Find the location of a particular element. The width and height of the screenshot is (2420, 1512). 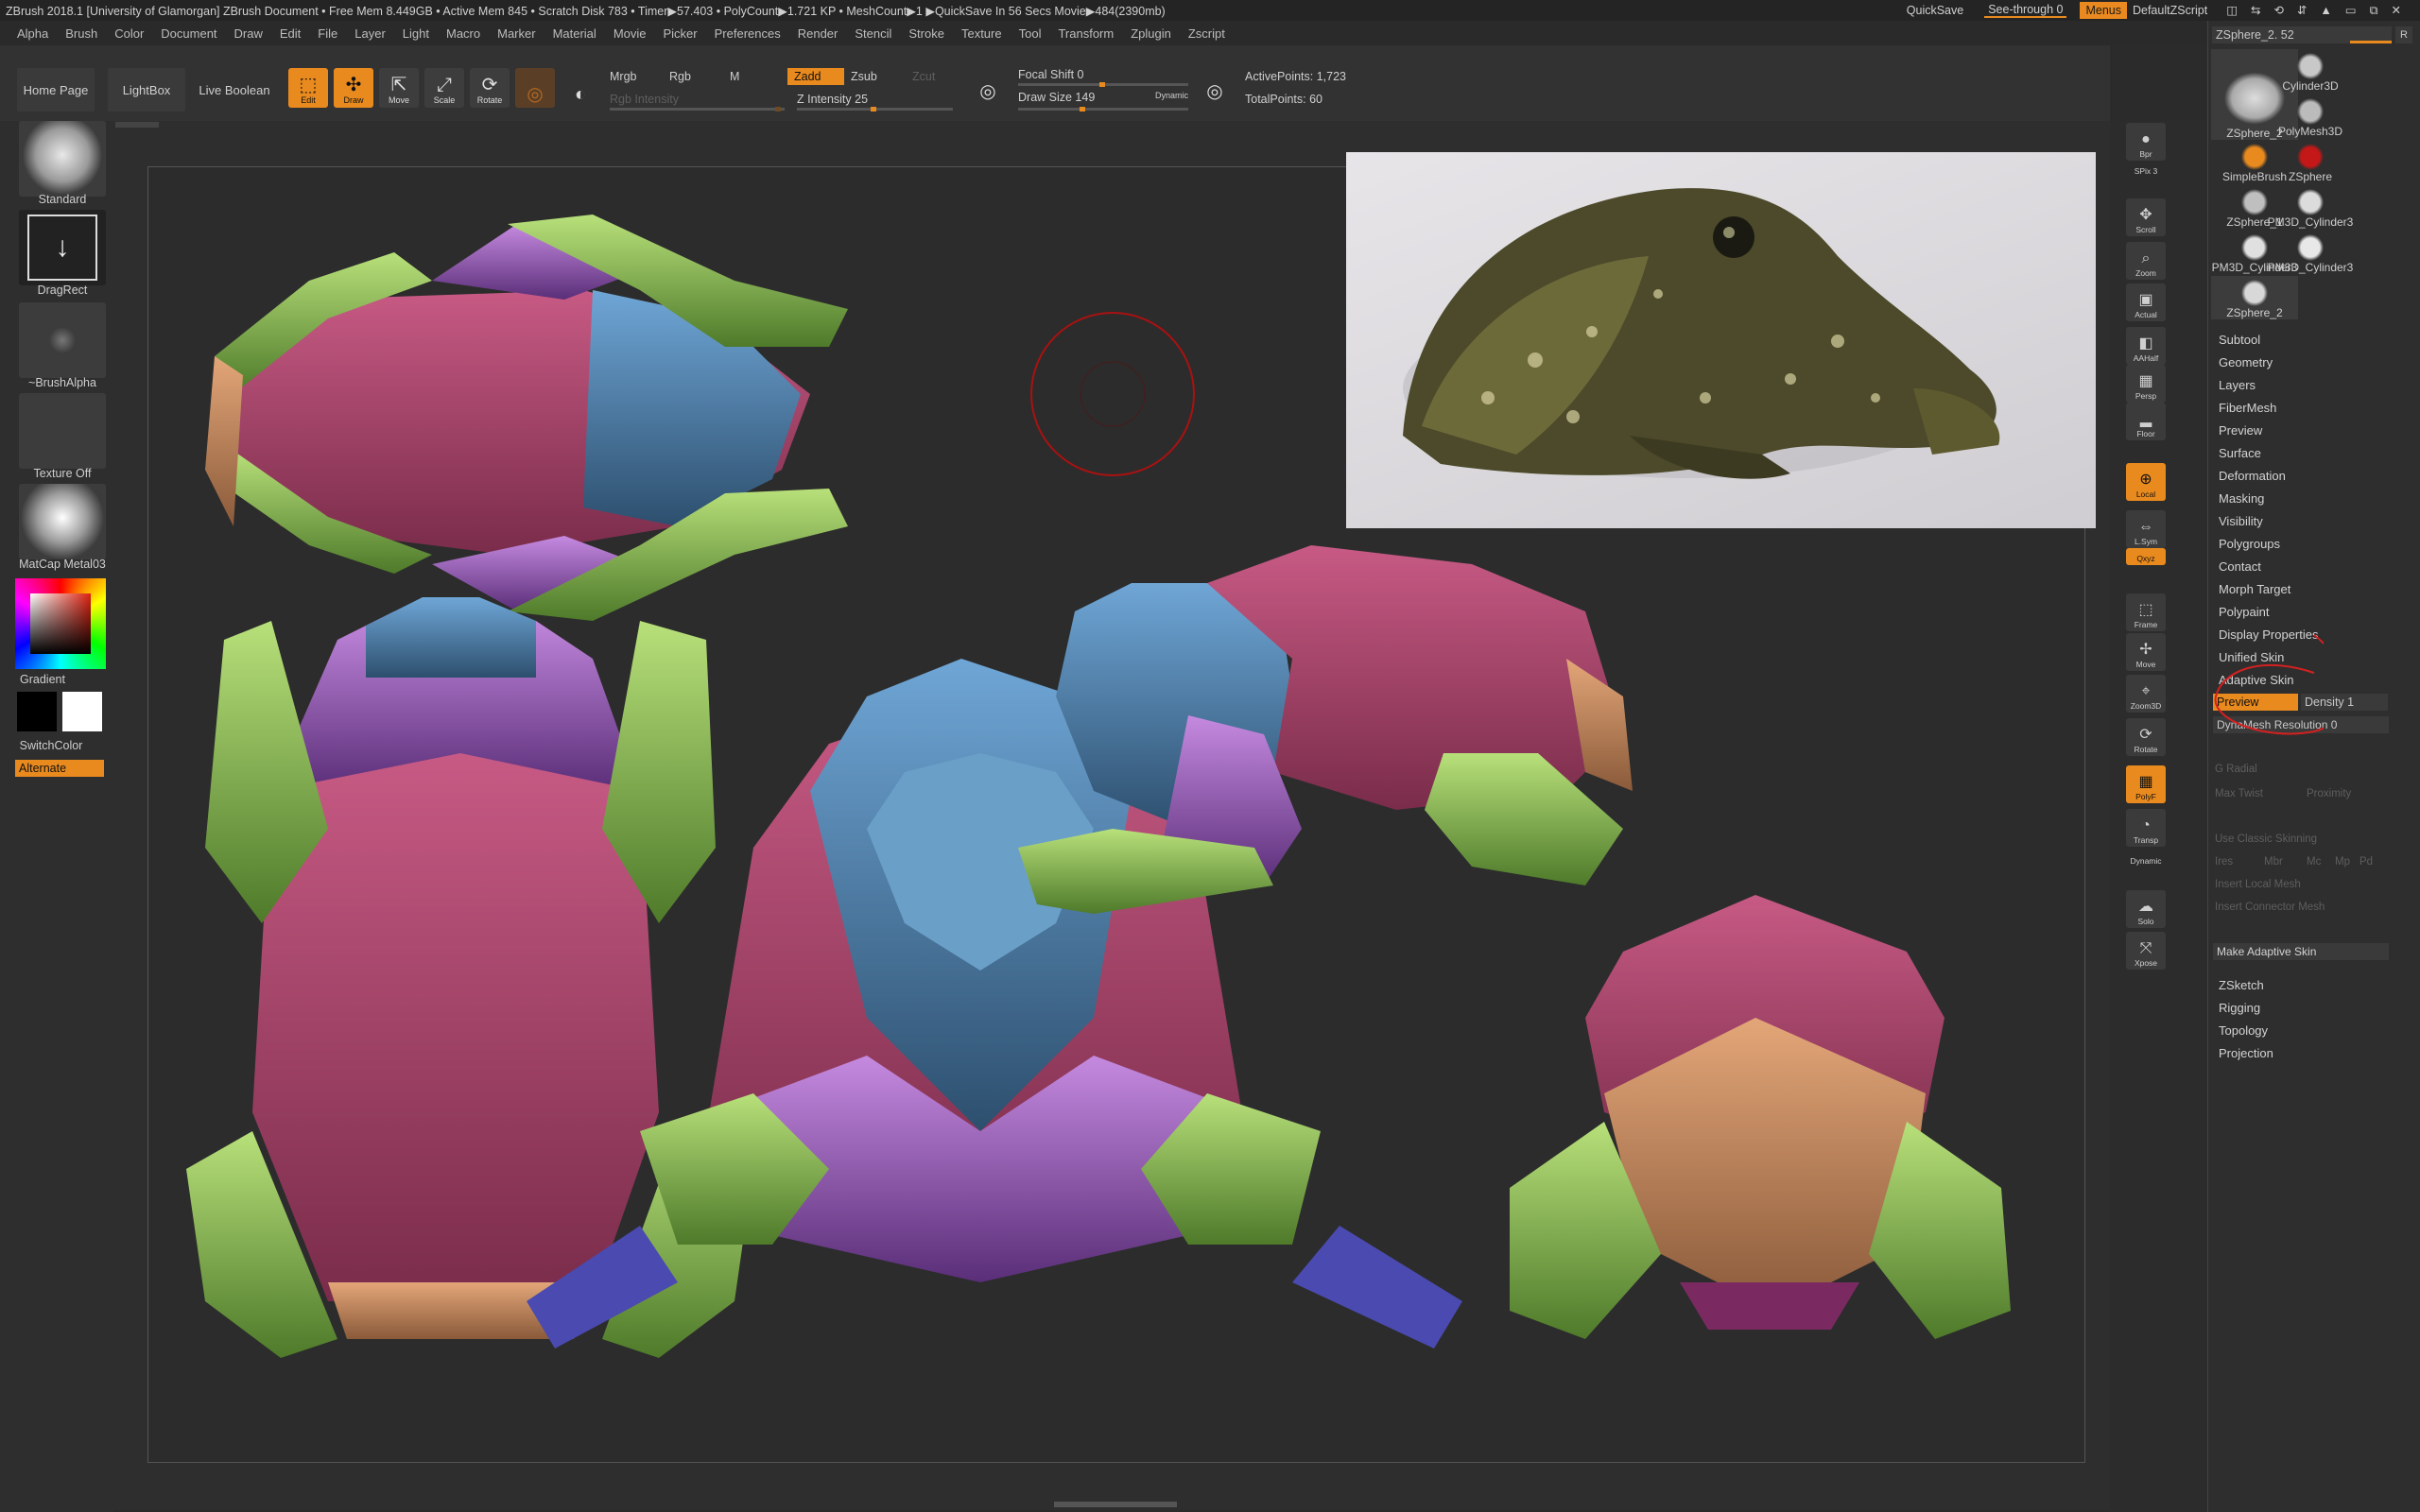

shelf-dynamic: Dynamic is located at coordinates (2146, 859).